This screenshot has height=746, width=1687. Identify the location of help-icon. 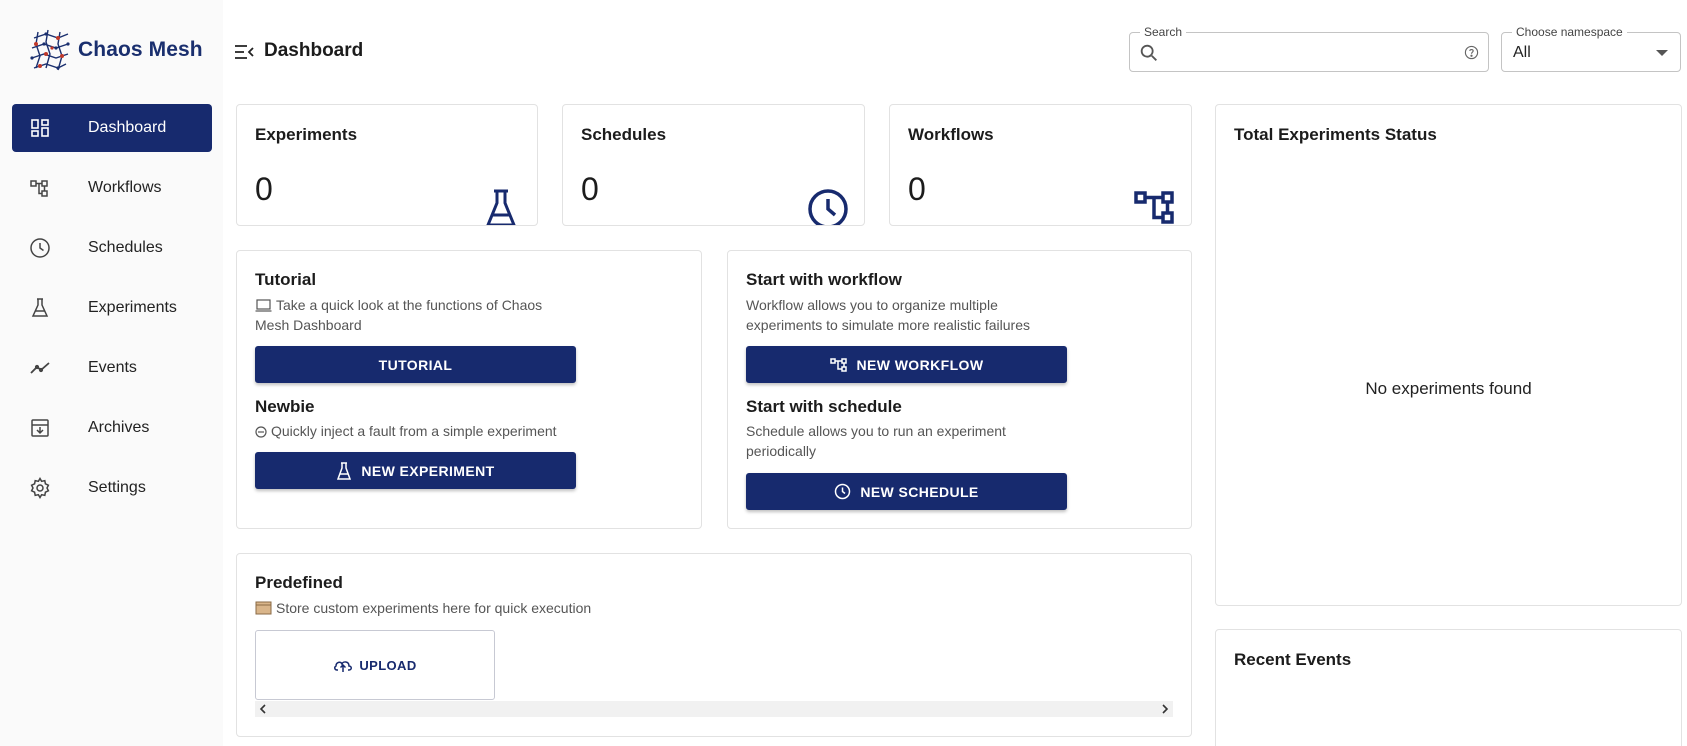
(1471, 52).